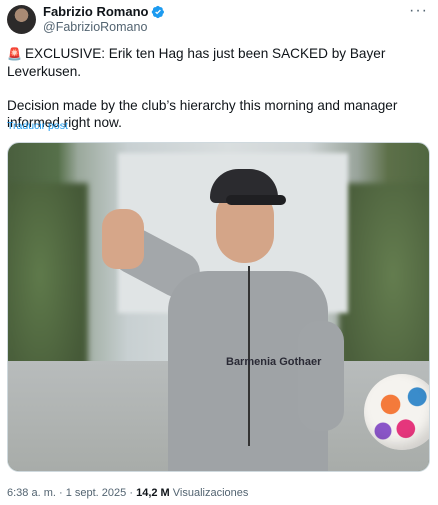 This screenshot has height=505, width=438. I want to click on siren-emoji-icon: 🚨, so click(14, 54).